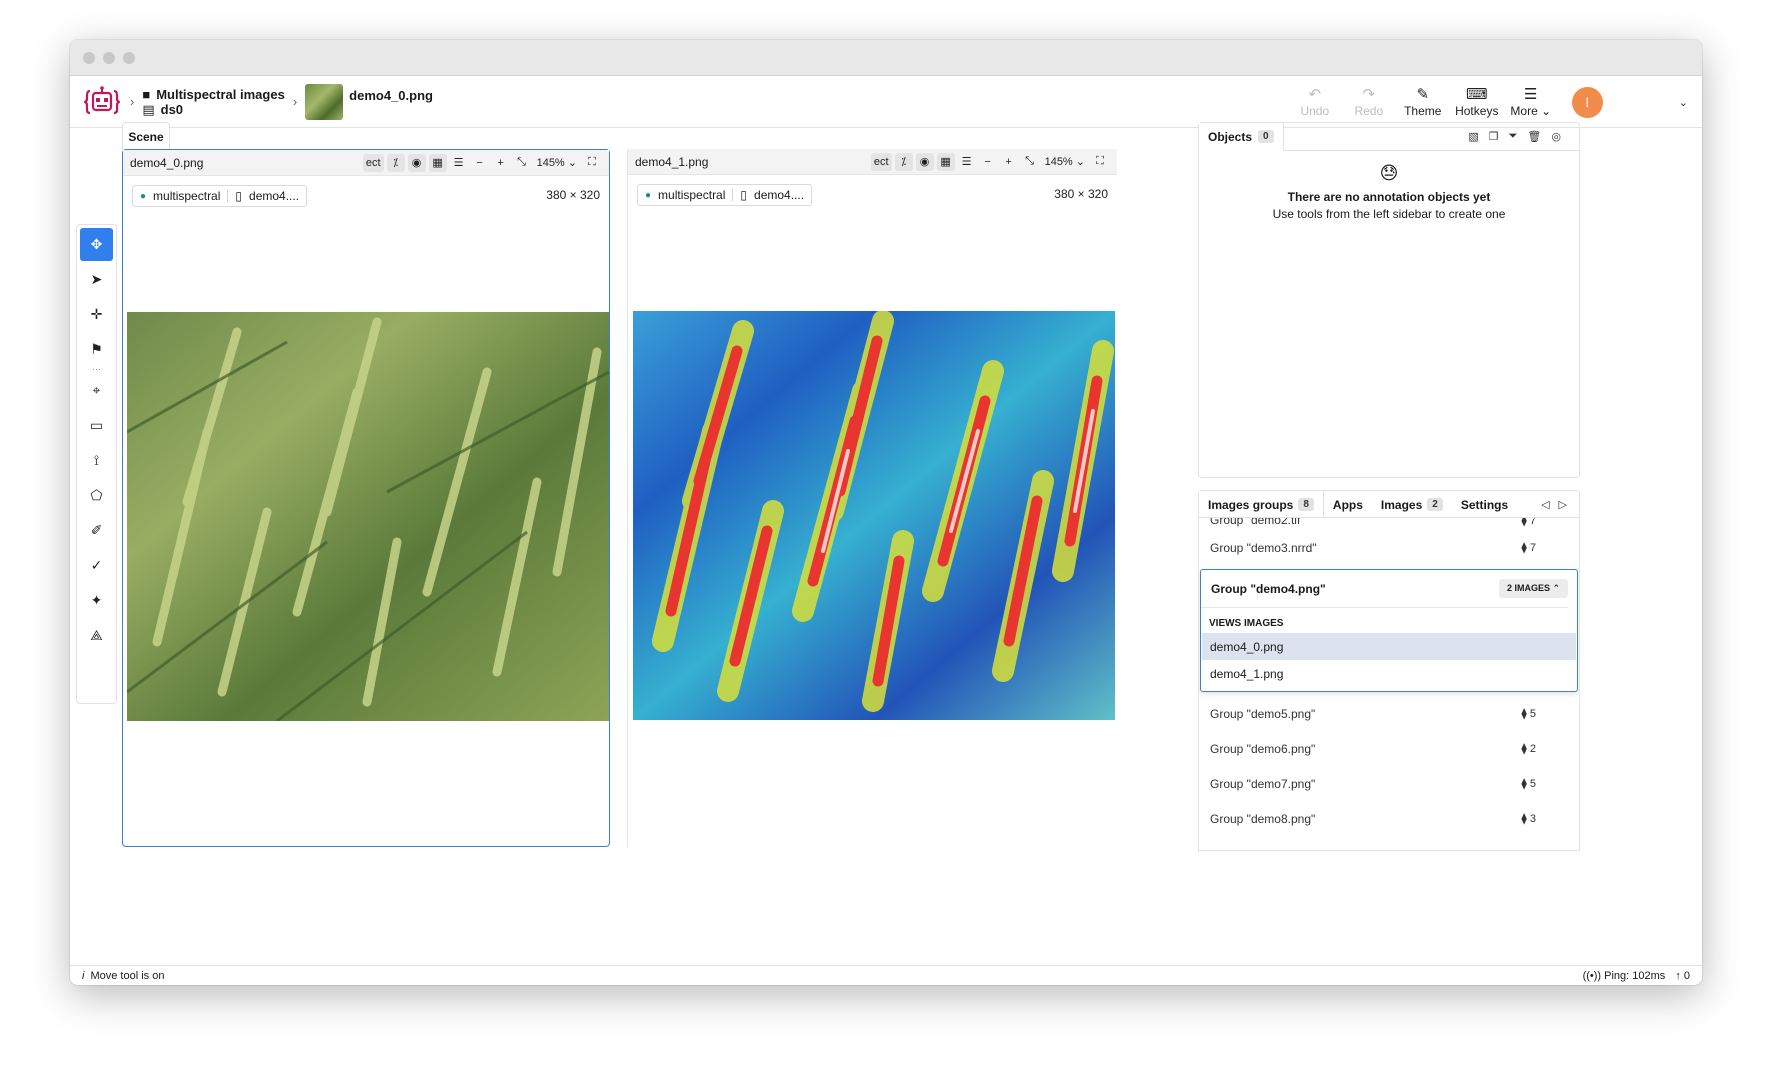 The height and width of the screenshot is (1084, 1772). What do you see at coordinates (213, 109) in the screenshot?
I see `breadcrumb-dataset: ▤ ds0` at bounding box center [213, 109].